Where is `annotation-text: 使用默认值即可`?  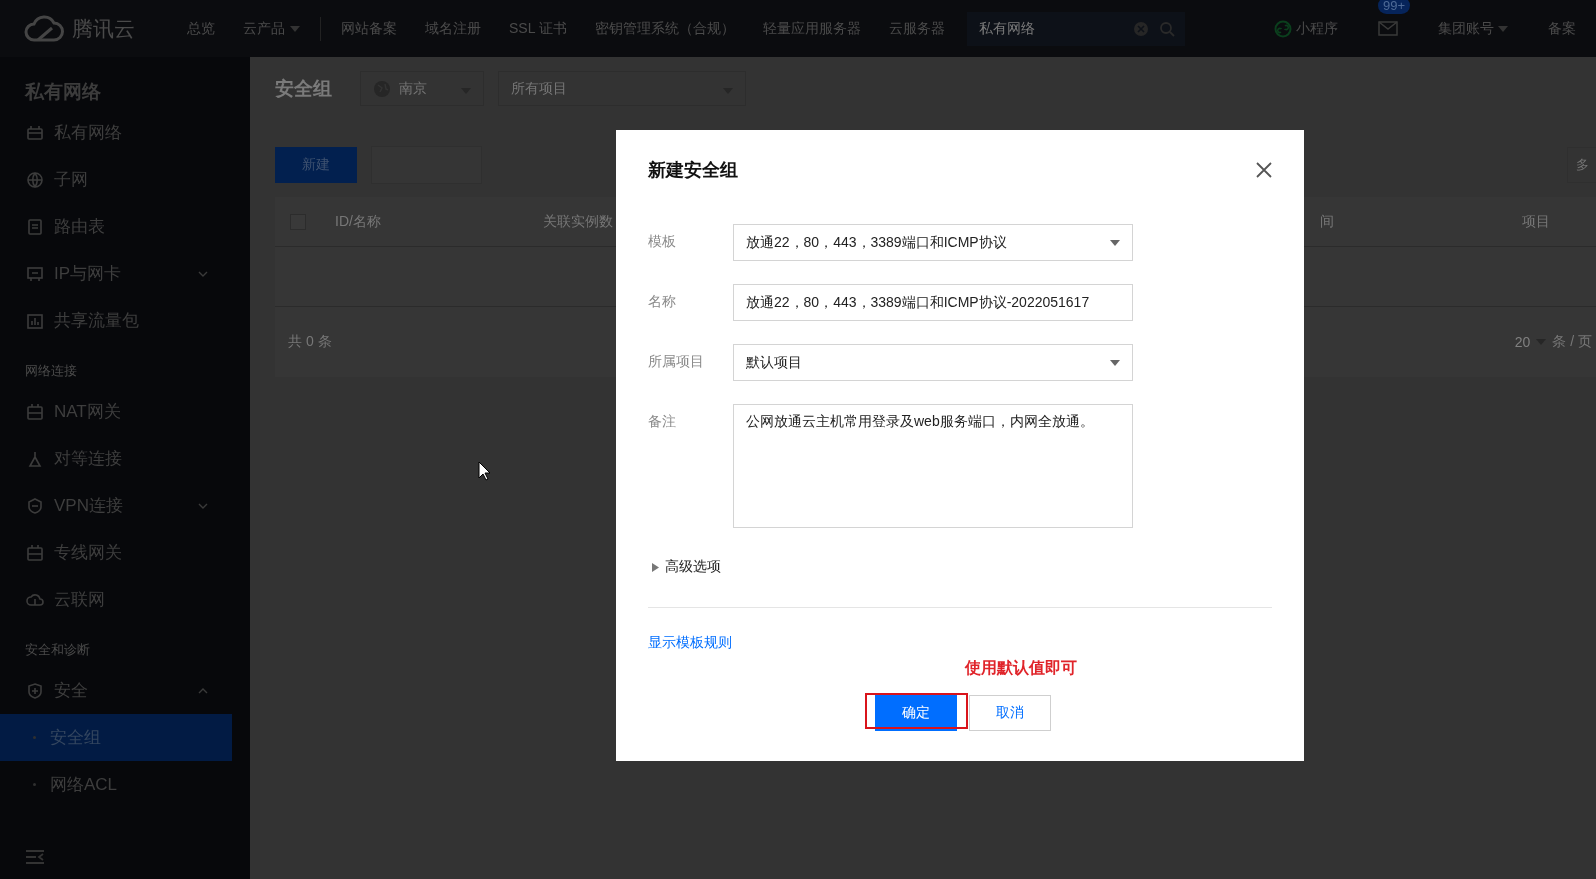 annotation-text: 使用默认值即可 is located at coordinates (1021, 668).